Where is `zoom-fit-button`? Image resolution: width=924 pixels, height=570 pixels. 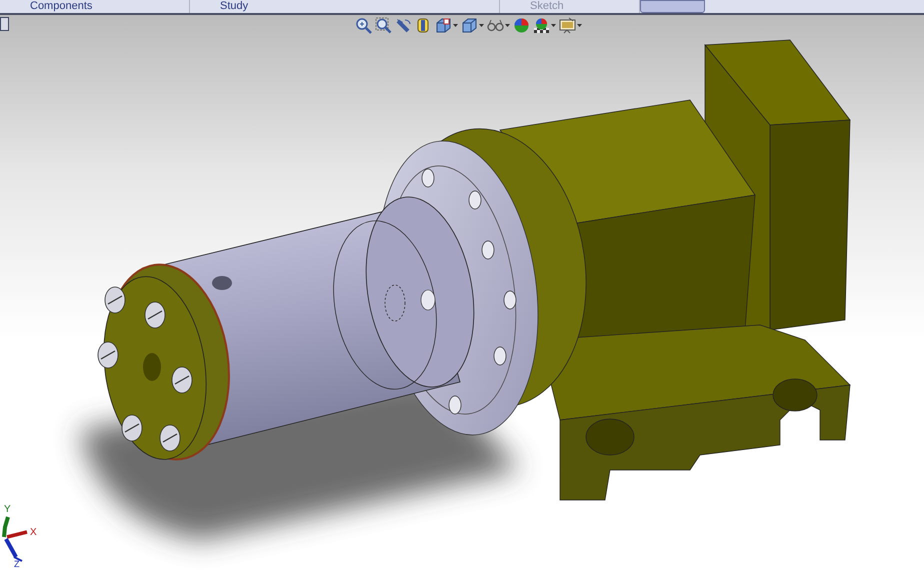
zoom-fit-button is located at coordinates (363, 25).